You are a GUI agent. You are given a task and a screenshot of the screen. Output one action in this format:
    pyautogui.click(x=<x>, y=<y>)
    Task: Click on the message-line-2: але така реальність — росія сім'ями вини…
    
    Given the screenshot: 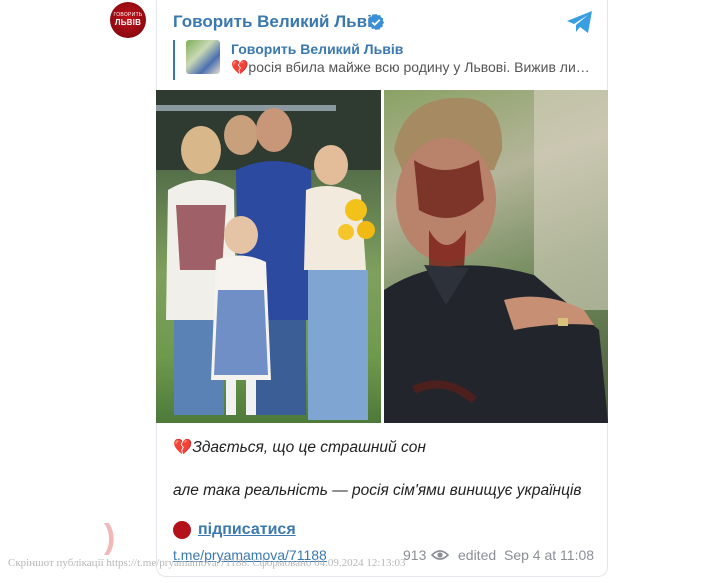 What is the action you would take?
    pyautogui.click(x=377, y=490)
    